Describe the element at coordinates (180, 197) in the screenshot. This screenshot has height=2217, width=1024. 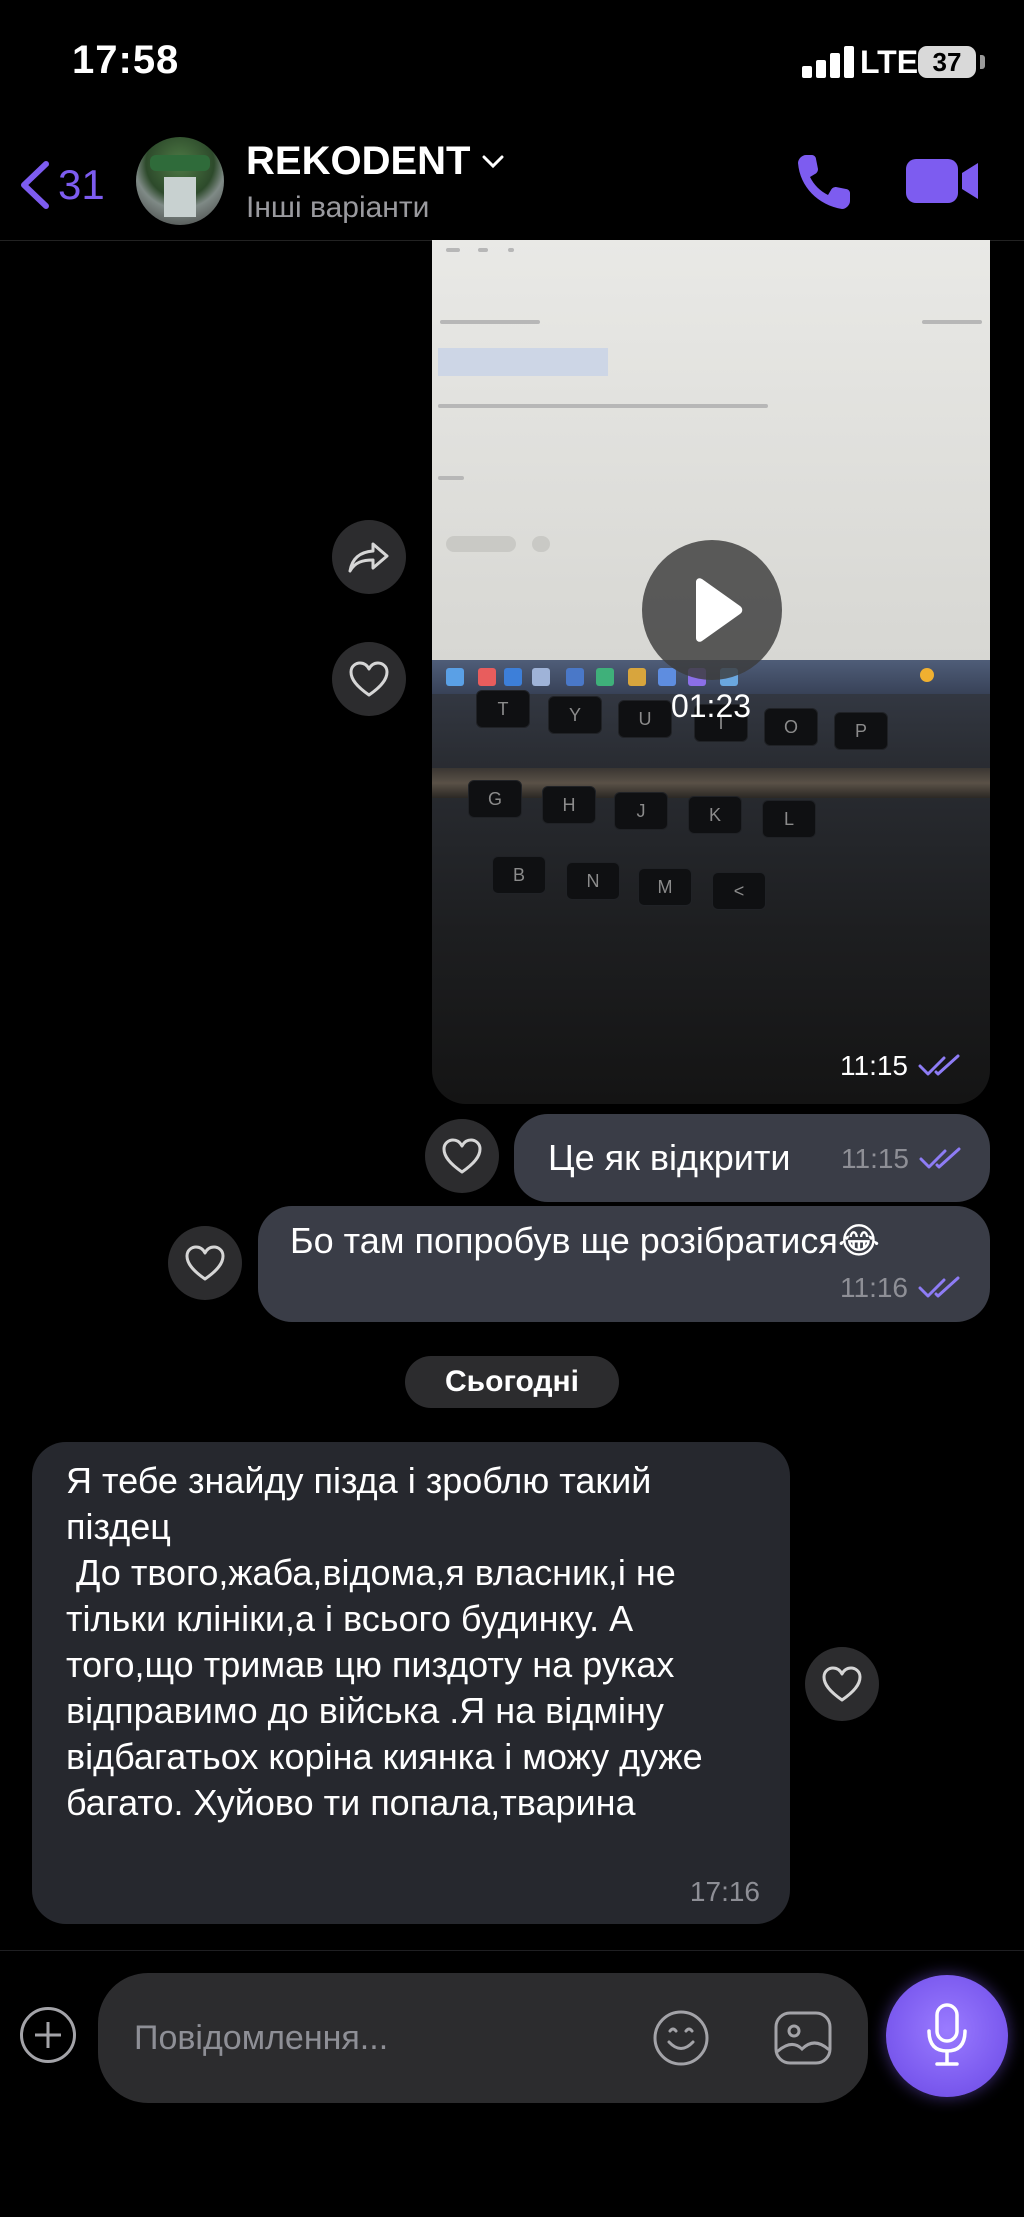
I see `avatar-door` at that location.